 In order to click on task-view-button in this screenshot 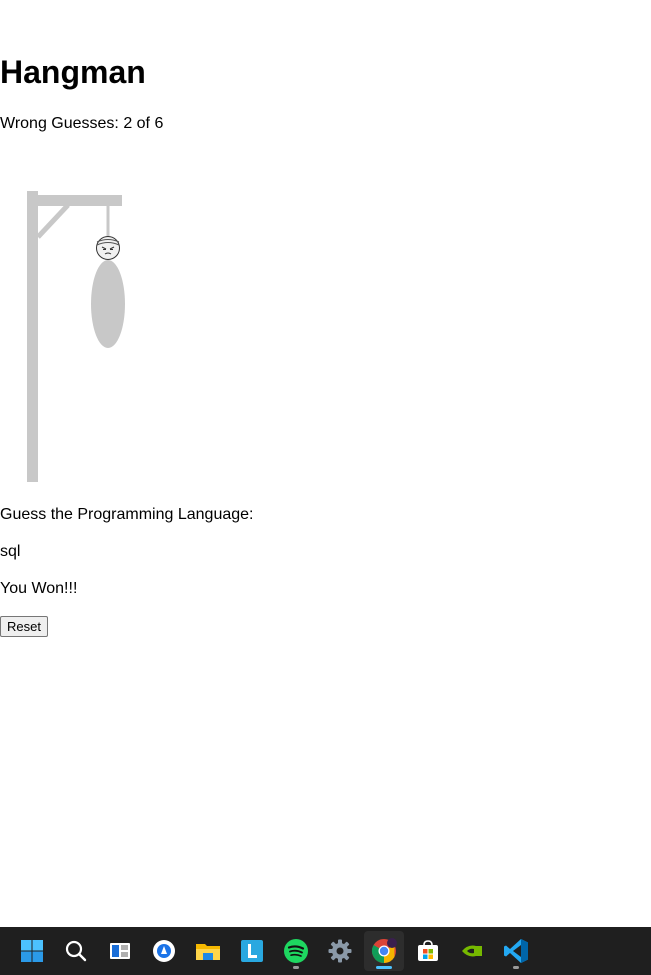, I will do `click(120, 951)`.